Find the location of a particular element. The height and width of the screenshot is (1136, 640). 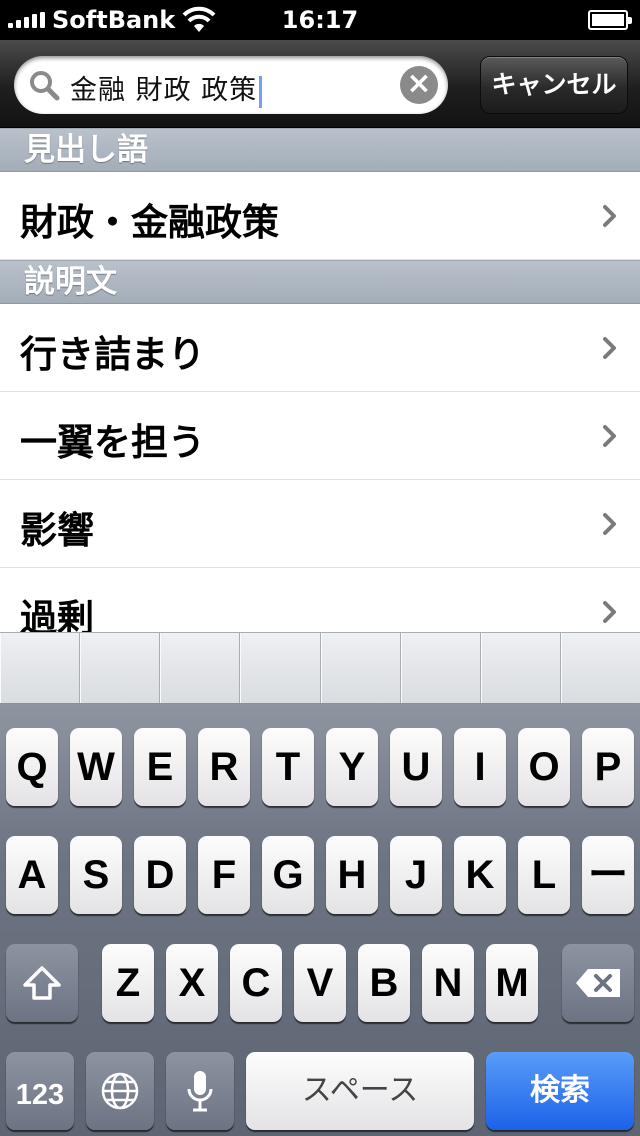

key-z: Z is located at coordinates (128, 983).